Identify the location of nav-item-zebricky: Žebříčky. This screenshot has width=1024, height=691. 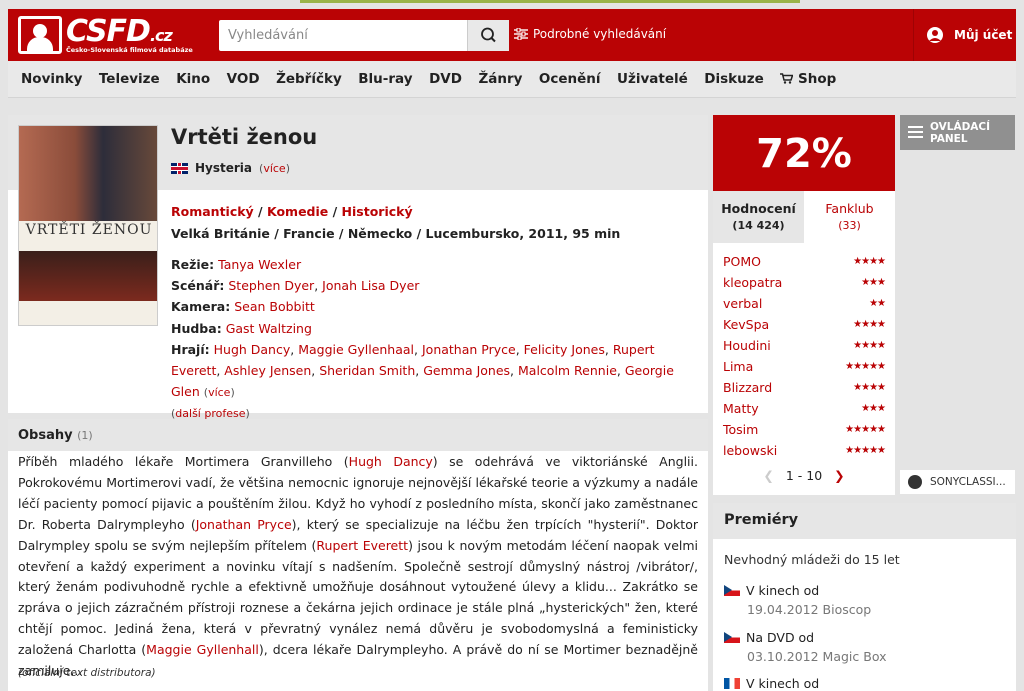
(309, 79).